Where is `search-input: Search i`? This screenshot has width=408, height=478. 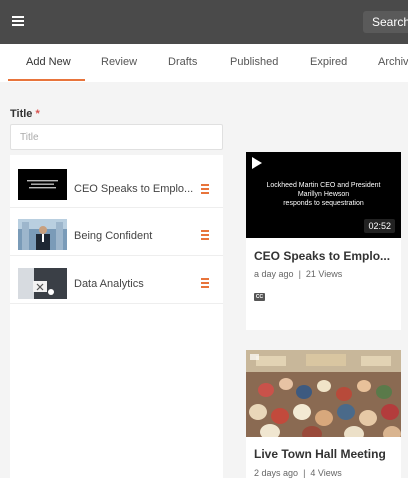
search-input: Search i is located at coordinates (385, 22).